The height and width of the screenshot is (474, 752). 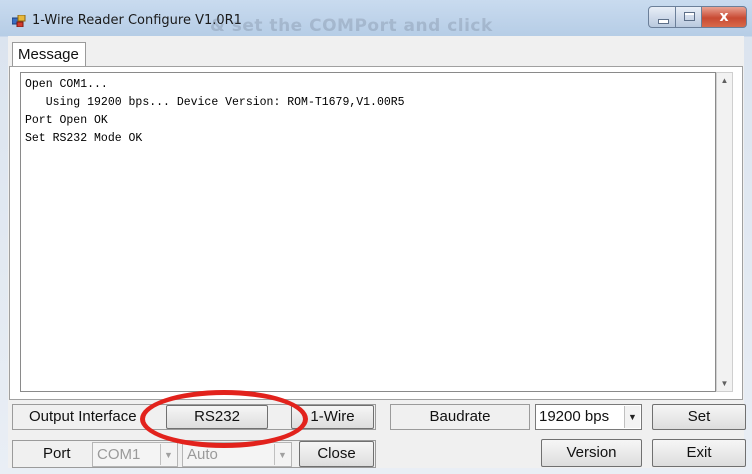 I want to click on minimize-icon, so click(x=663, y=21).